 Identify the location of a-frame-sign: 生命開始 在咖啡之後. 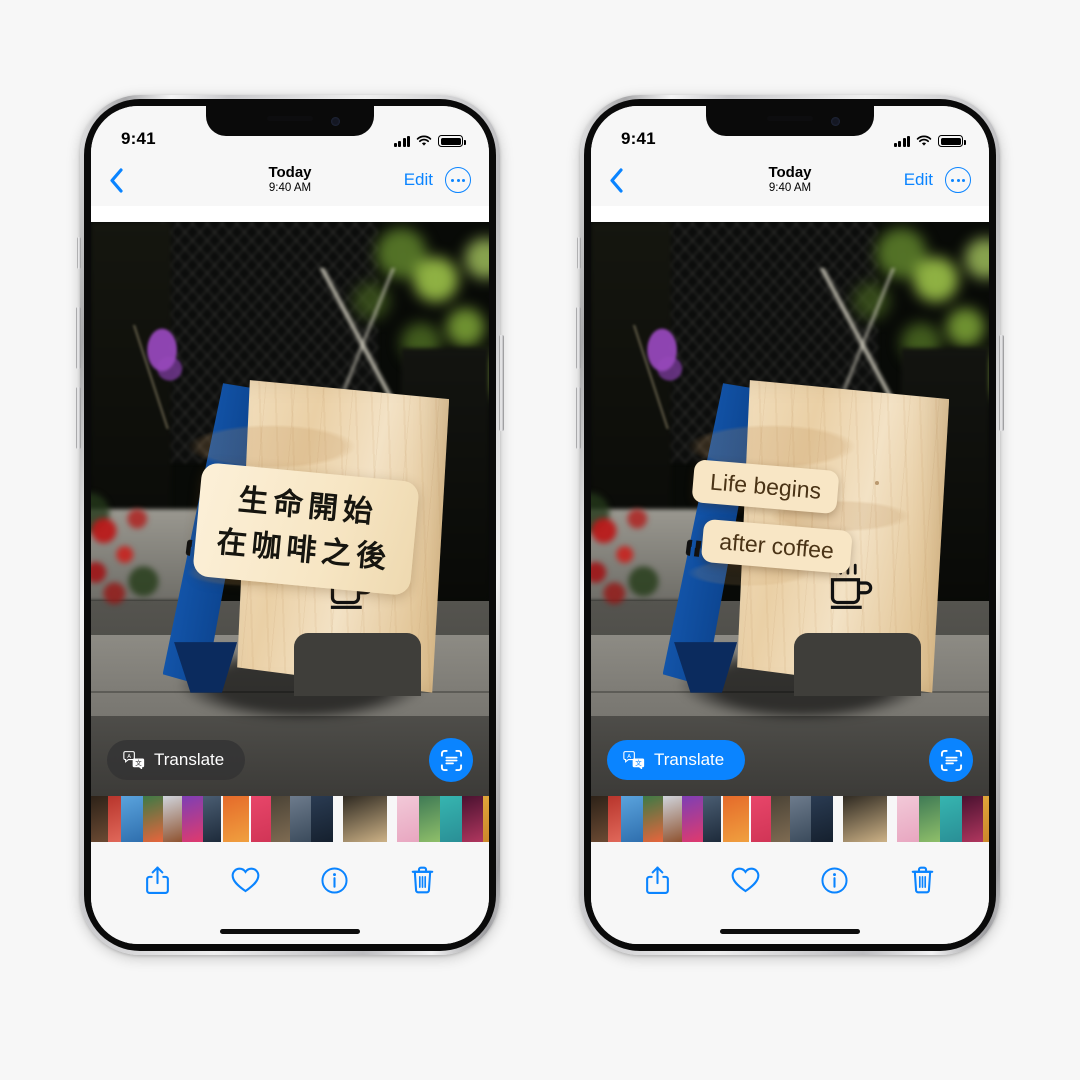
(306, 536).